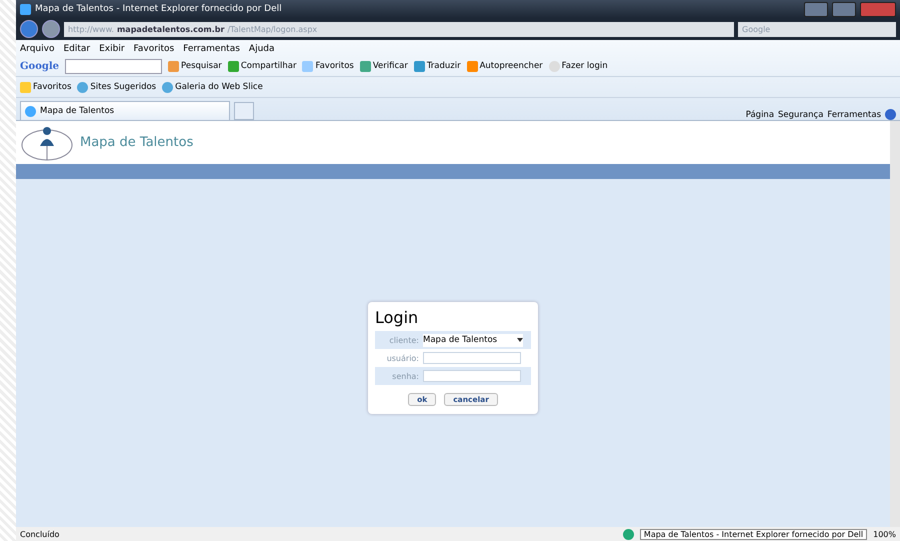 The height and width of the screenshot is (541, 900). Describe the element at coordinates (890, 114) in the screenshot. I see `help-icon` at that location.